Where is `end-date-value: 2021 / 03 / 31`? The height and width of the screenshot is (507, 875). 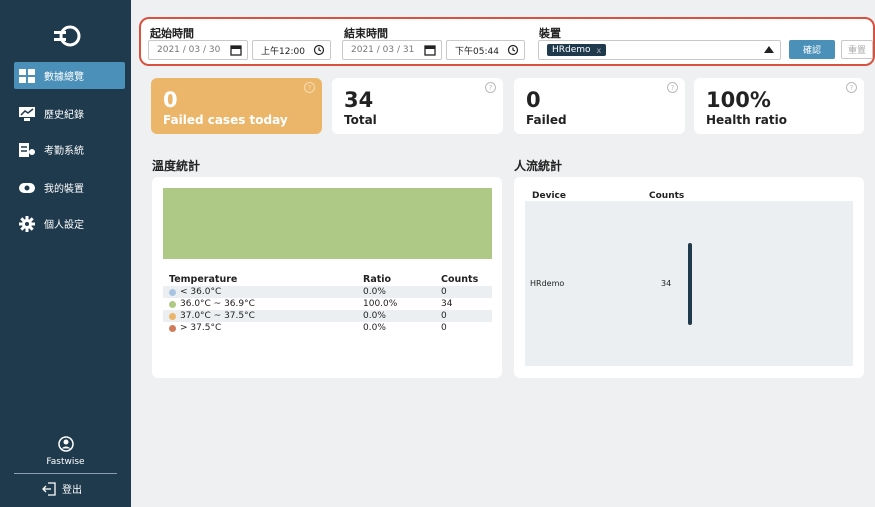 end-date-value: 2021 / 03 / 31 is located at coordinates (383, 50).